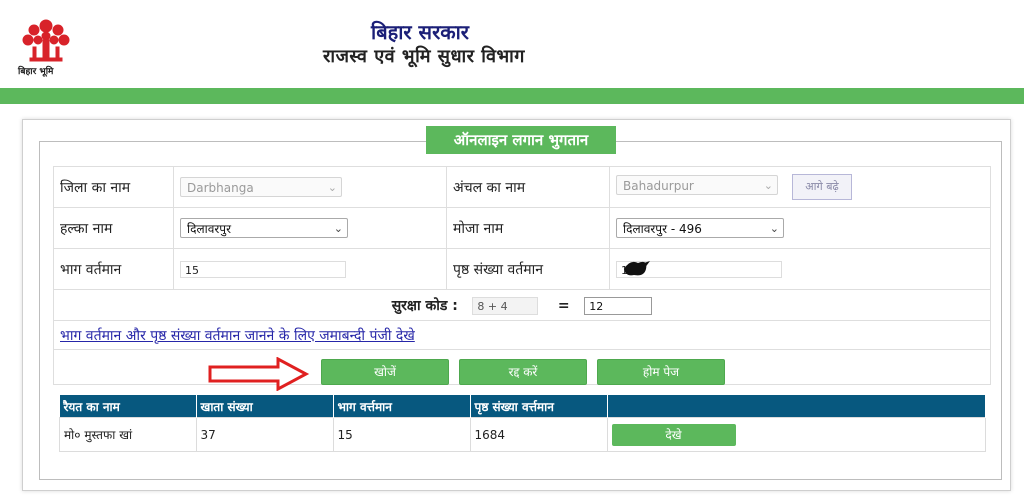 The image size is (1024, 501). Describe the element at coordinates (505, 305) in the screenshot. I see `captcha-question: 8 + 4` at that location.